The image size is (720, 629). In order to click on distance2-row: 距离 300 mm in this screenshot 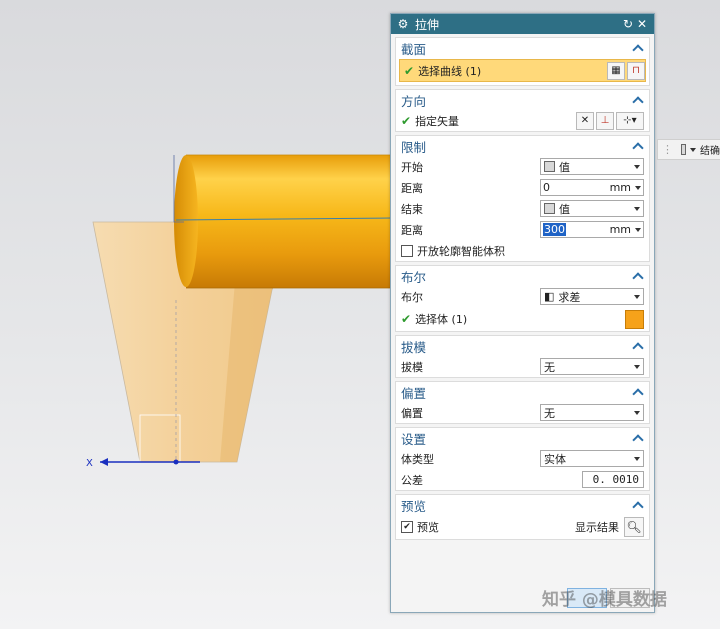, I will do `click(522, 229)`.